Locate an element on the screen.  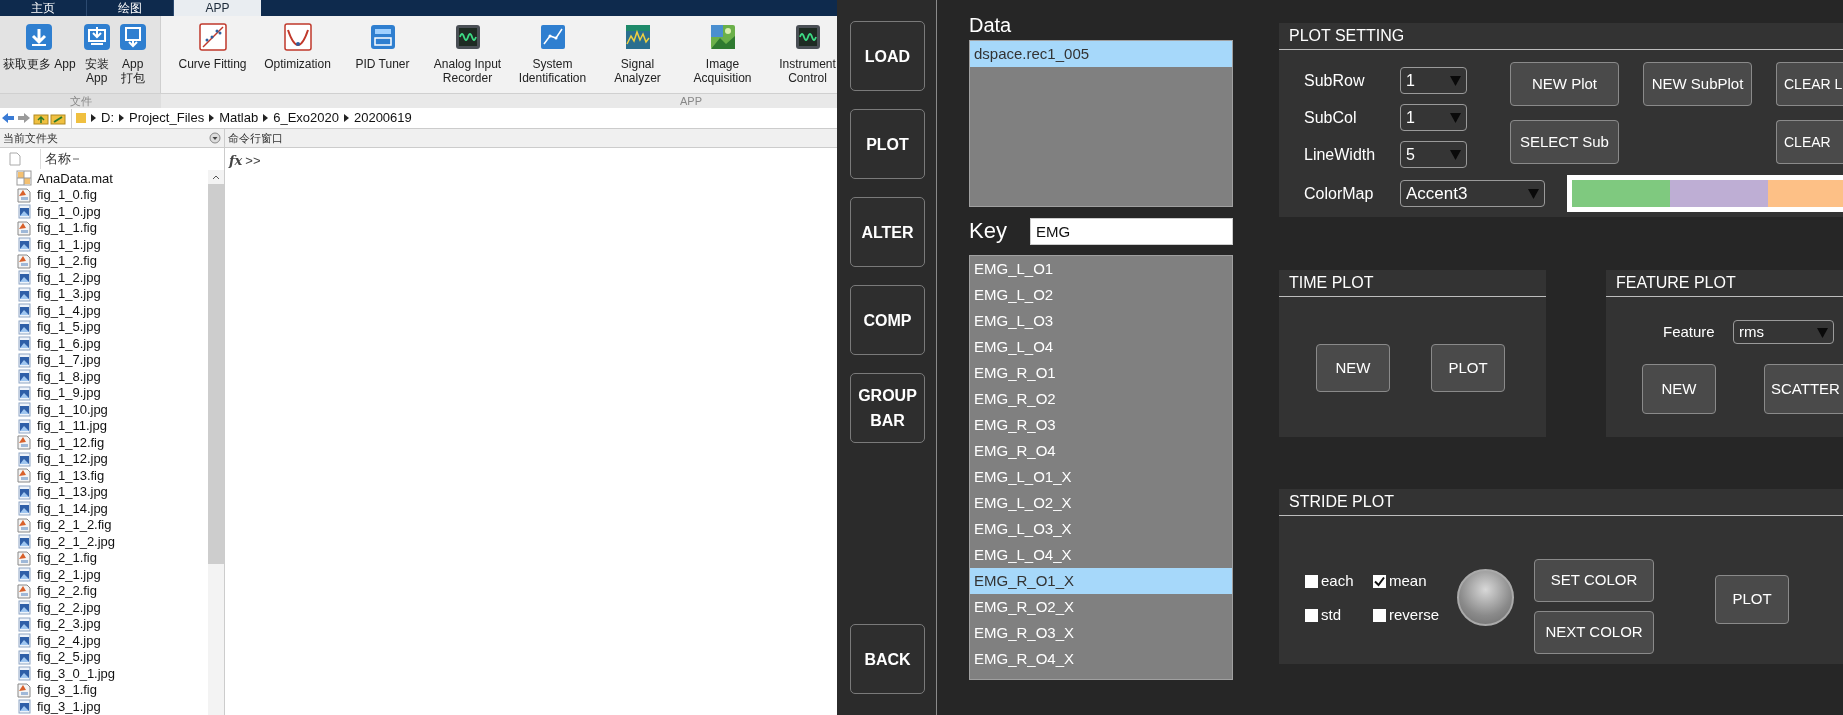
file-name: fig_2_4.jpg is located at coordinates (69, 640).